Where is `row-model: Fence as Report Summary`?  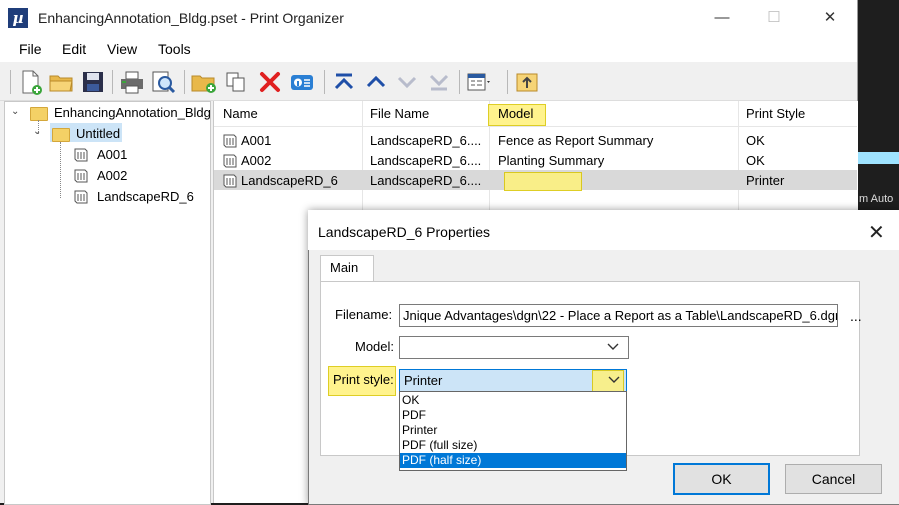
row-model: Fence as Report Summary is located at coordinates (576, 140).